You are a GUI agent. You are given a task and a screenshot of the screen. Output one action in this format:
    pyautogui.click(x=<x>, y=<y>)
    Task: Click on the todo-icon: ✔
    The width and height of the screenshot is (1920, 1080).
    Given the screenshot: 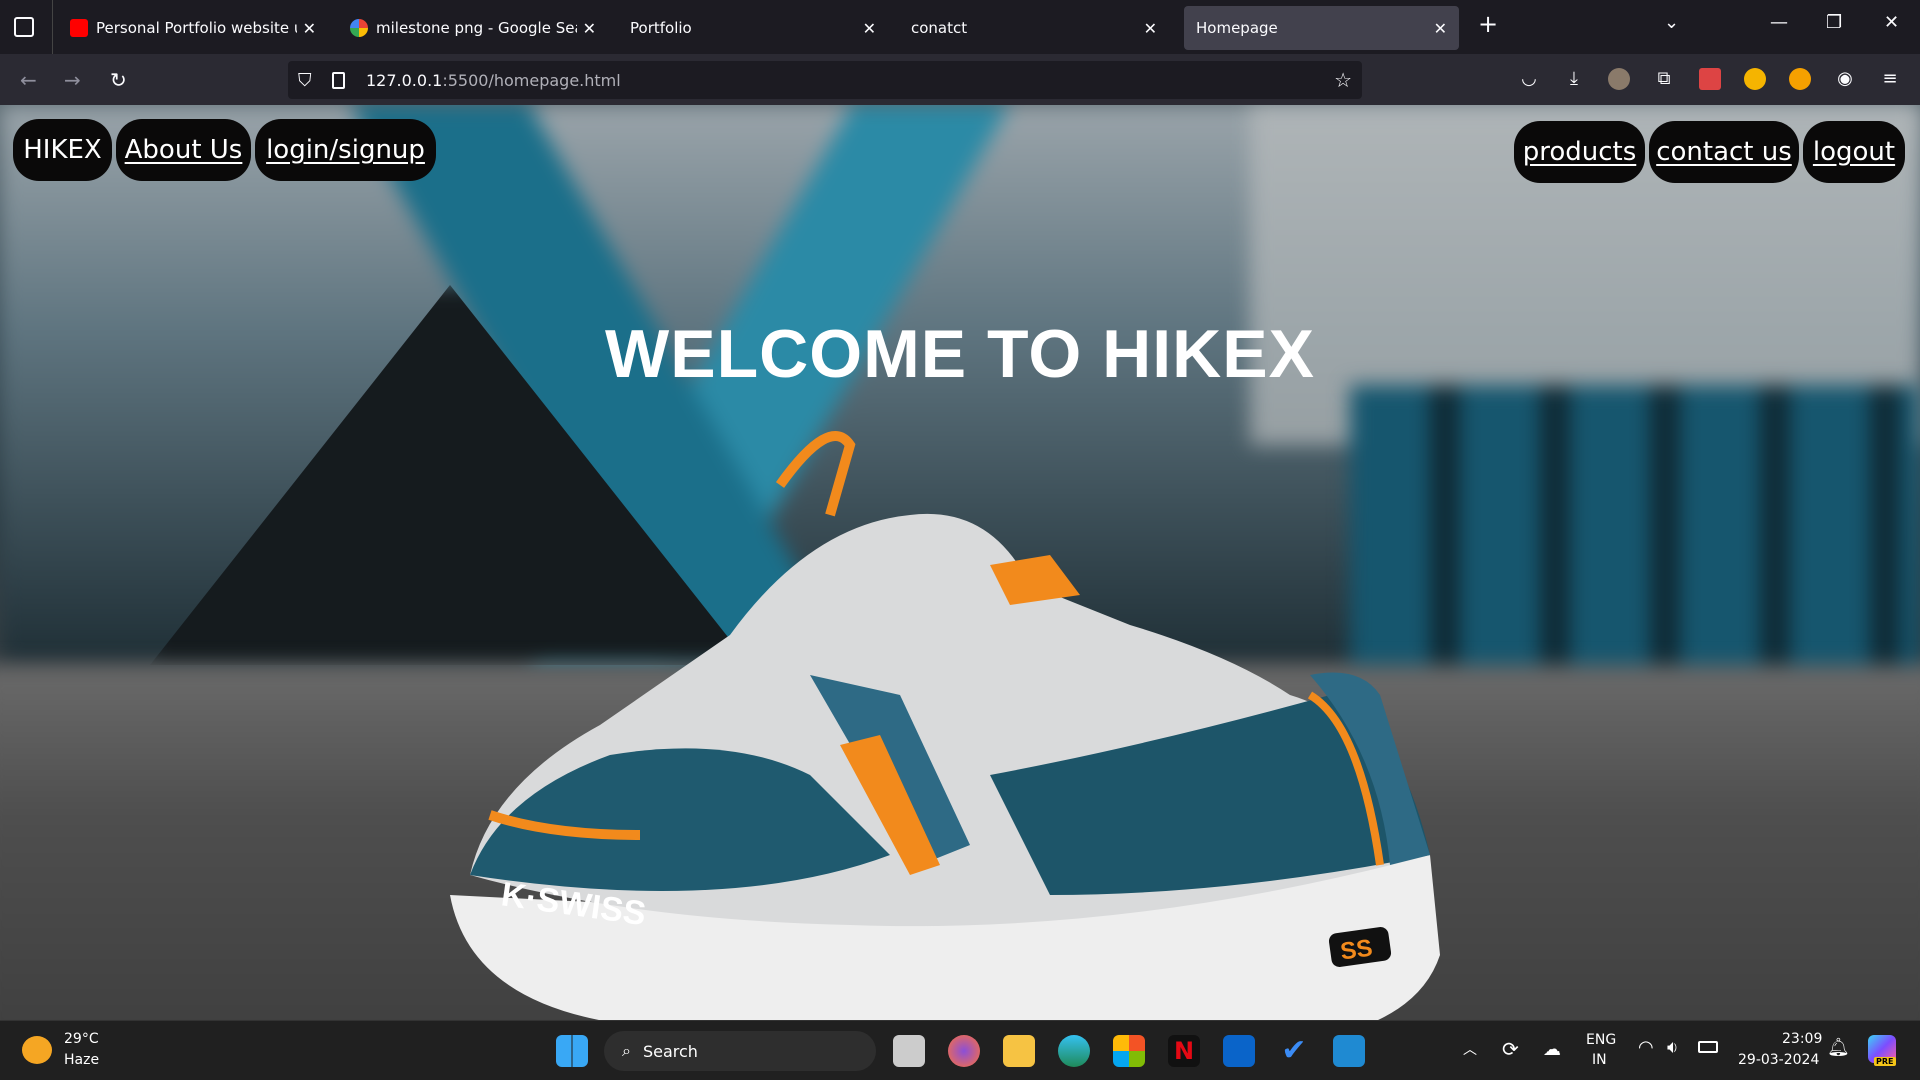 What is the action you would take?
    pyautogui.click(x=1294, y=1051)
    